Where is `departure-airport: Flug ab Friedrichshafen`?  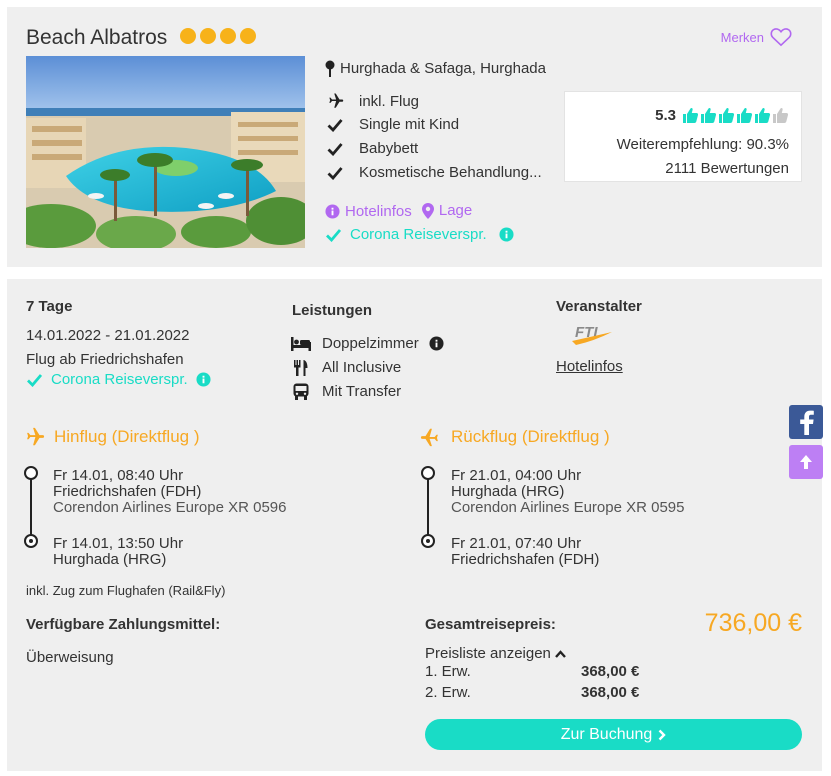
departure-airport: Flug ab Friedrichshafen is located at coordinates (105, 359).